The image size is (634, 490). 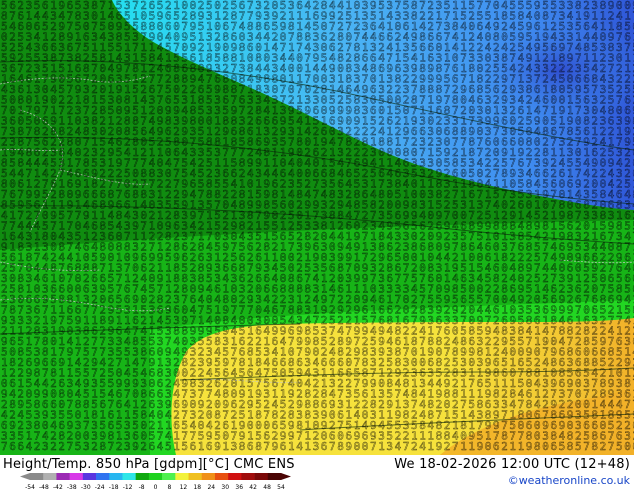 I want to click on colorbar-tick-label: 12, so click(x=184, y=487).